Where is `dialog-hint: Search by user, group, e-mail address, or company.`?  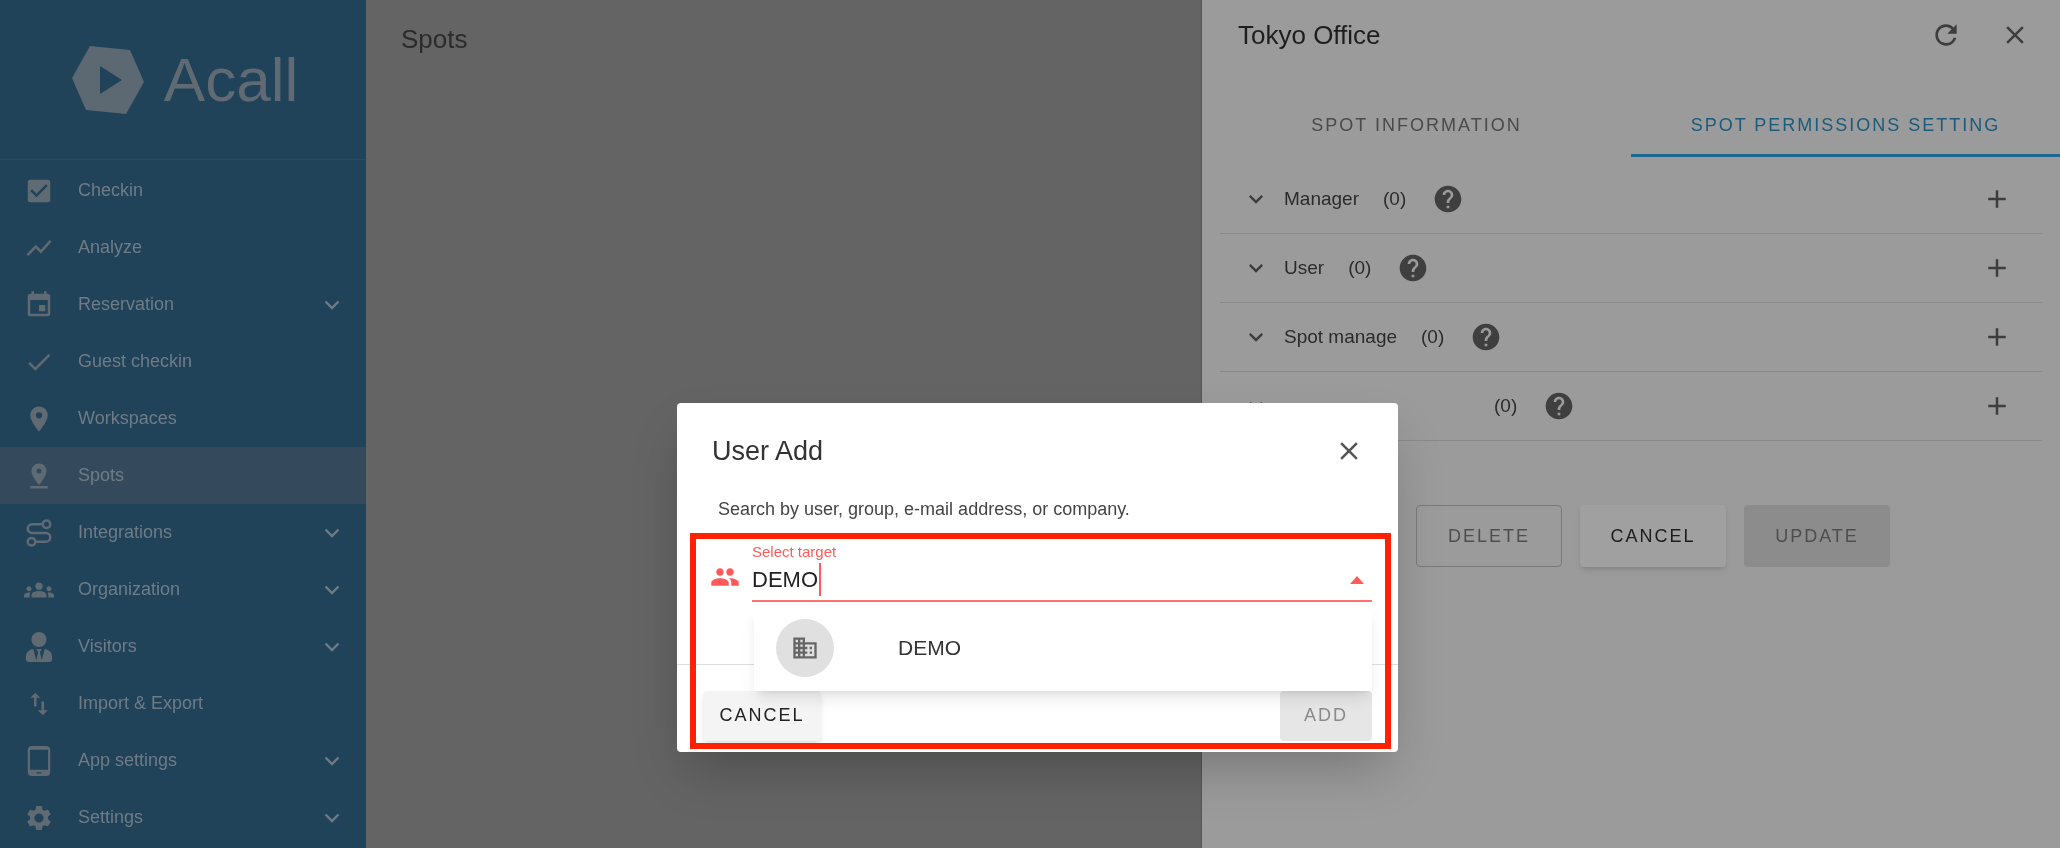 dialog-hint: Search by user, group, e-mail address, or company. is located at coordinates (924, 509).